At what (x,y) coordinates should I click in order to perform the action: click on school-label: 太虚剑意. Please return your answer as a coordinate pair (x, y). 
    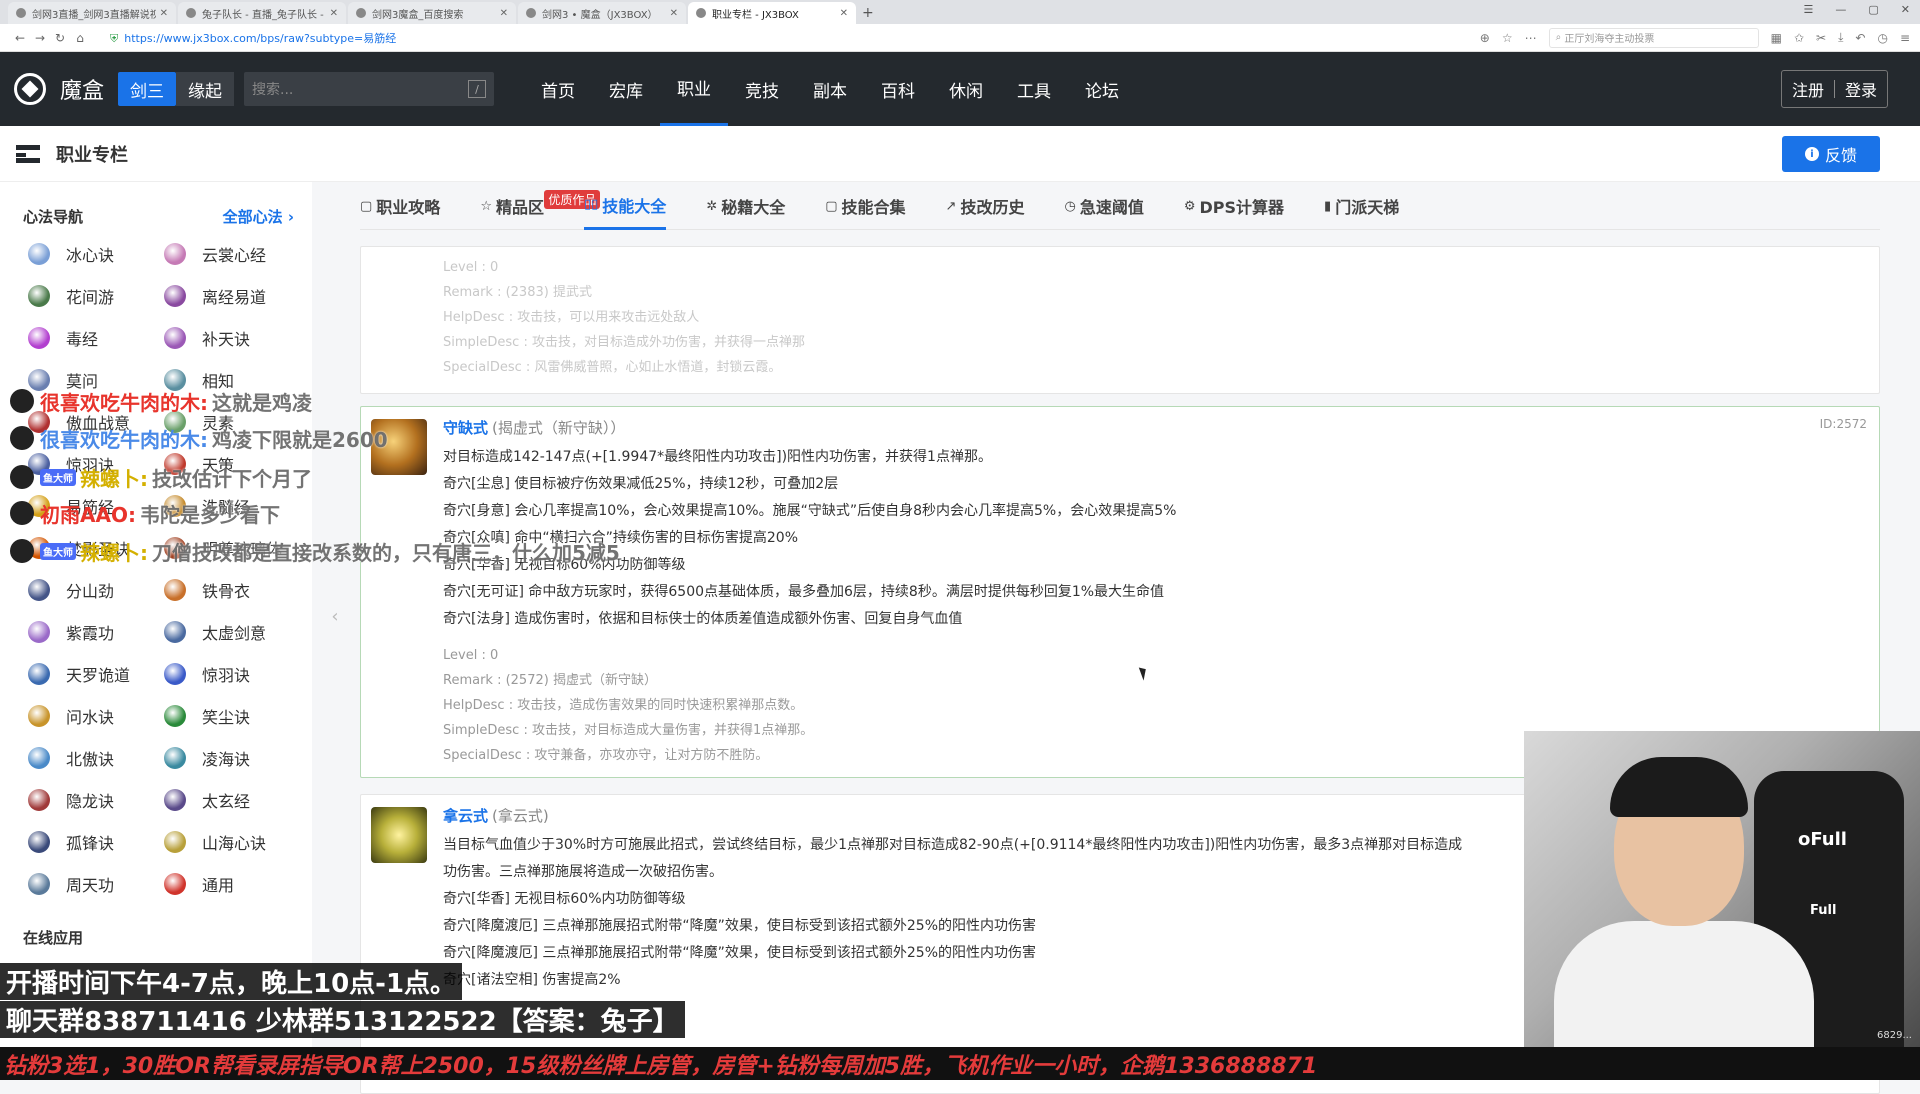
    Looking at the image, I should click on (234, 633).